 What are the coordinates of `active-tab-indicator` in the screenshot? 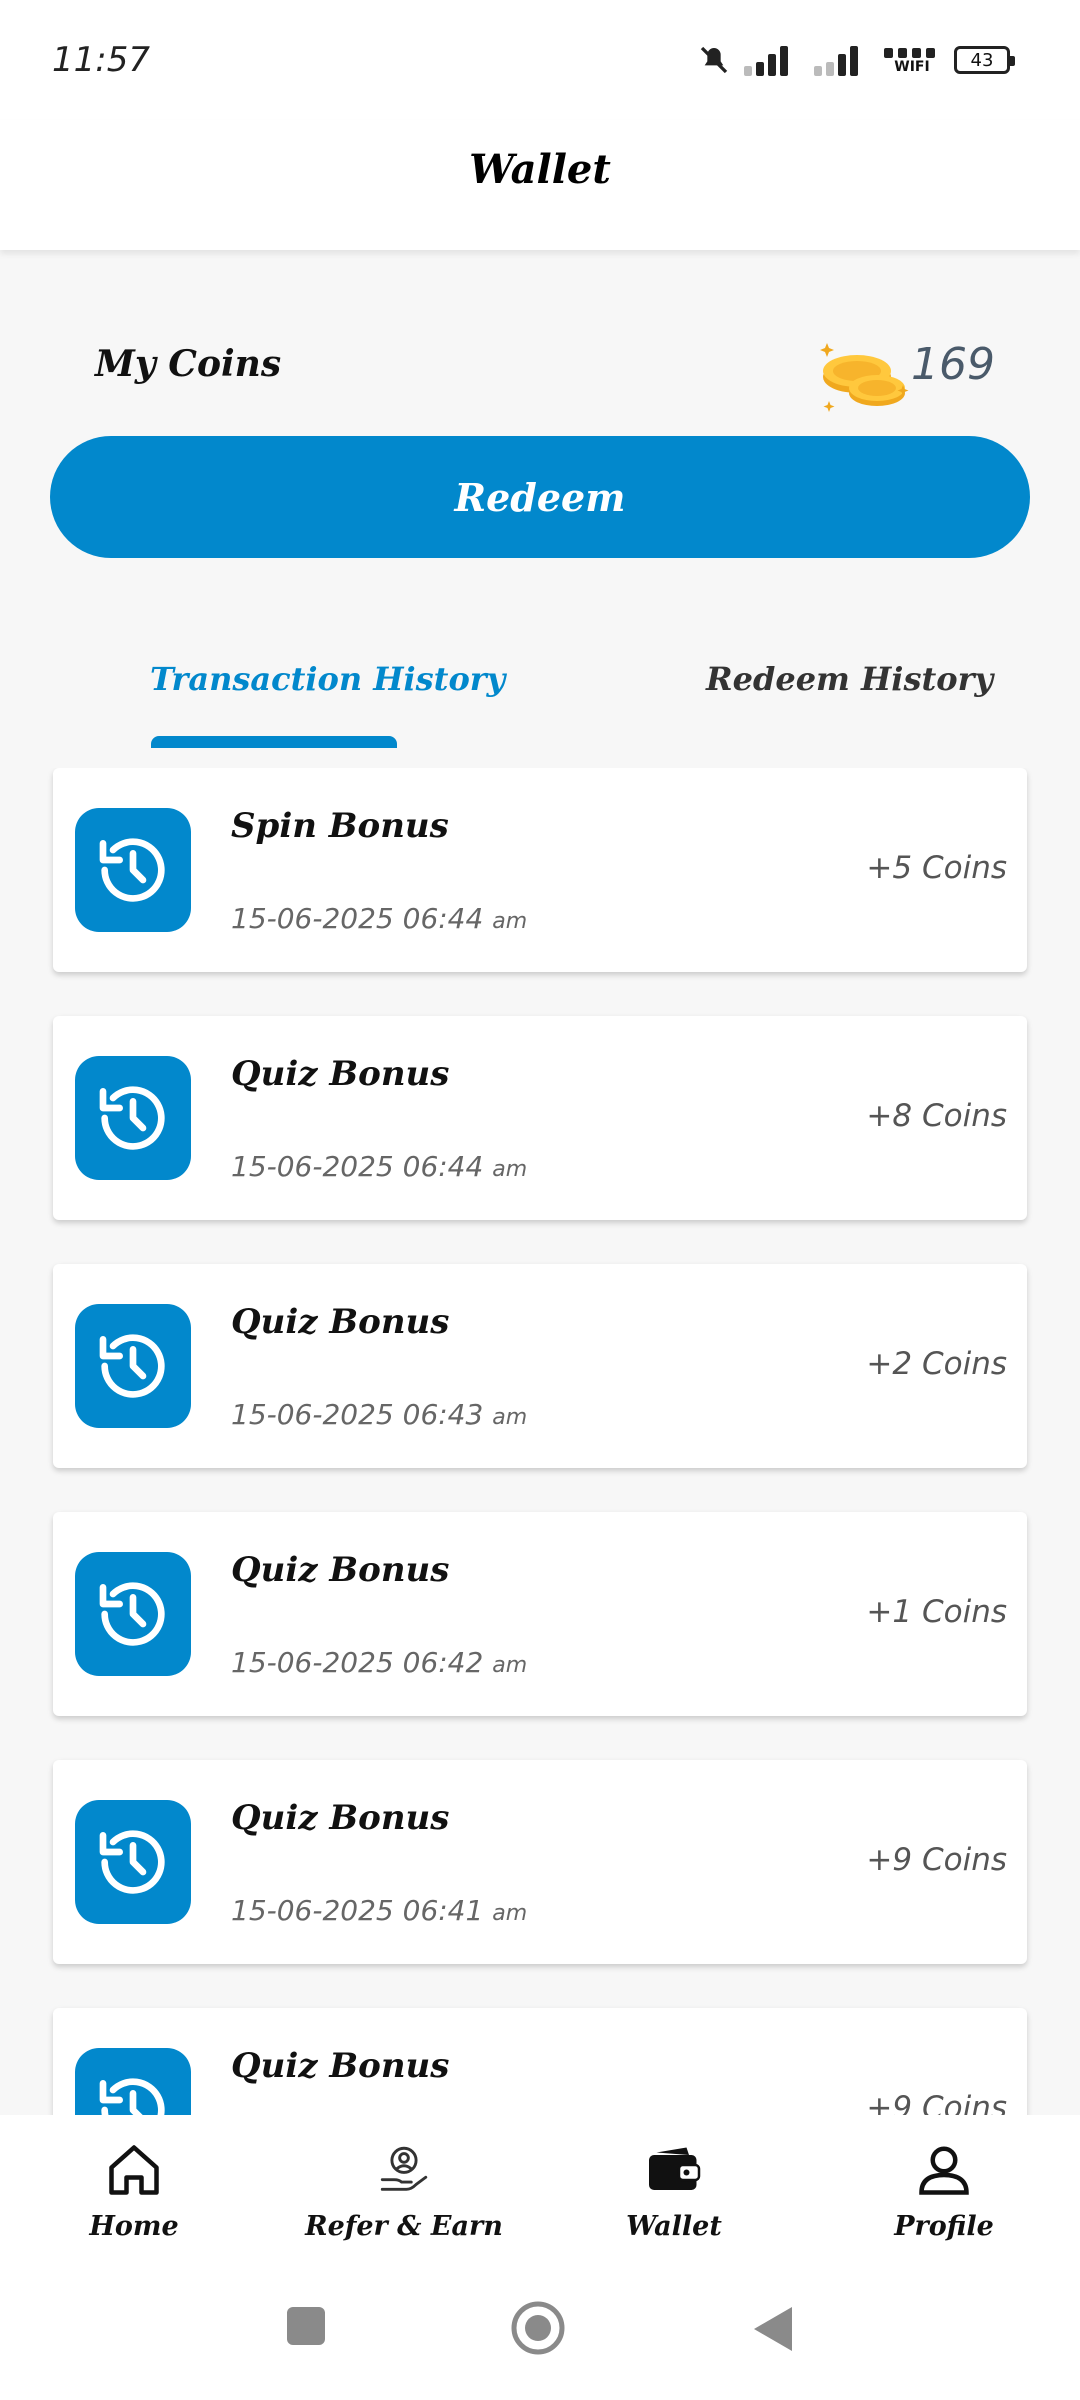 It's located at (274, 742).